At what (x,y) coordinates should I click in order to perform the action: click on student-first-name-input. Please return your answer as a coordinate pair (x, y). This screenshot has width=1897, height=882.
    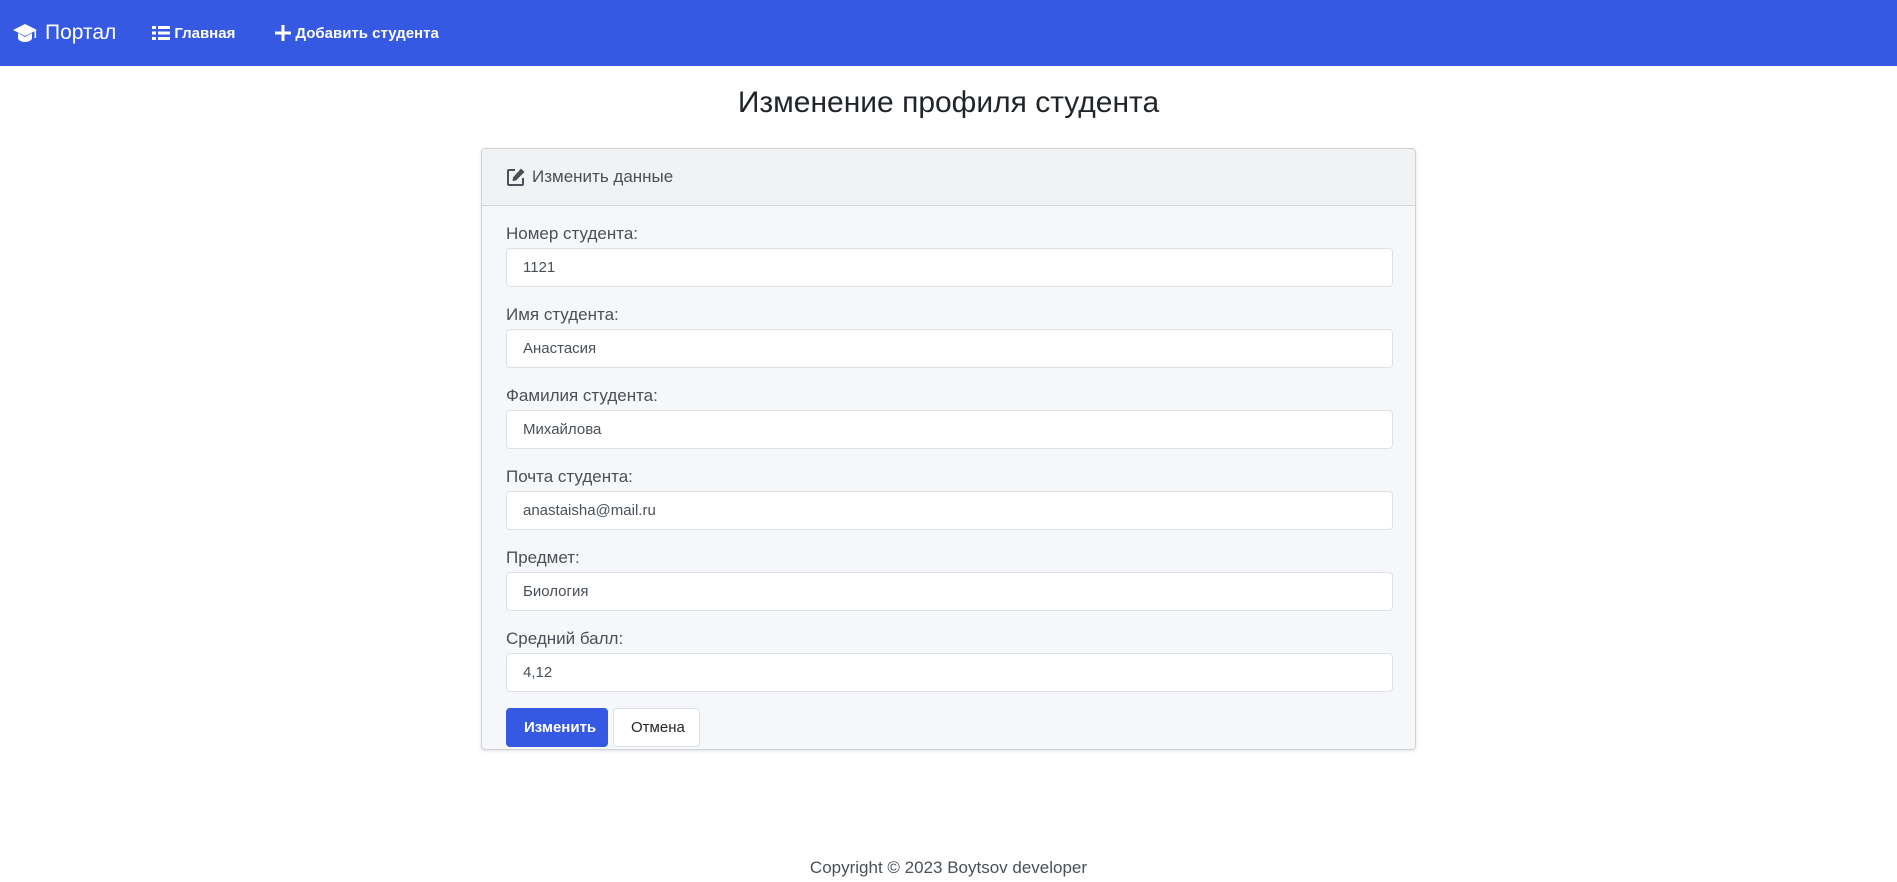
    Looking at the image, I should click on (949, 348).